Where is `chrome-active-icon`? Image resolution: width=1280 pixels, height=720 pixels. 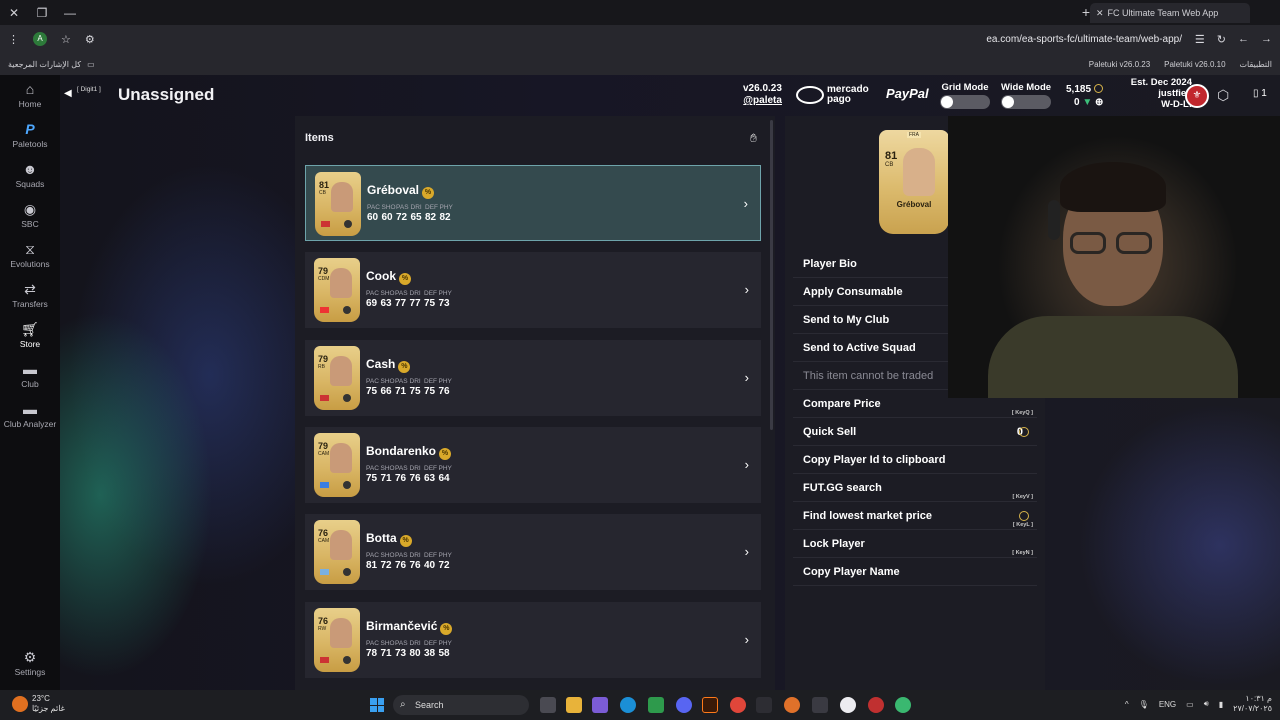
chrome-active-icon is located at coordinates (903, 705).